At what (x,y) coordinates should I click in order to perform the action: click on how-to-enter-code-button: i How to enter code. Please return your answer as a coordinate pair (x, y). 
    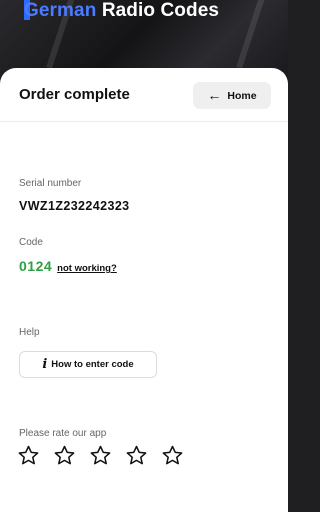
    Looking at the image, I should click on (88, 364).